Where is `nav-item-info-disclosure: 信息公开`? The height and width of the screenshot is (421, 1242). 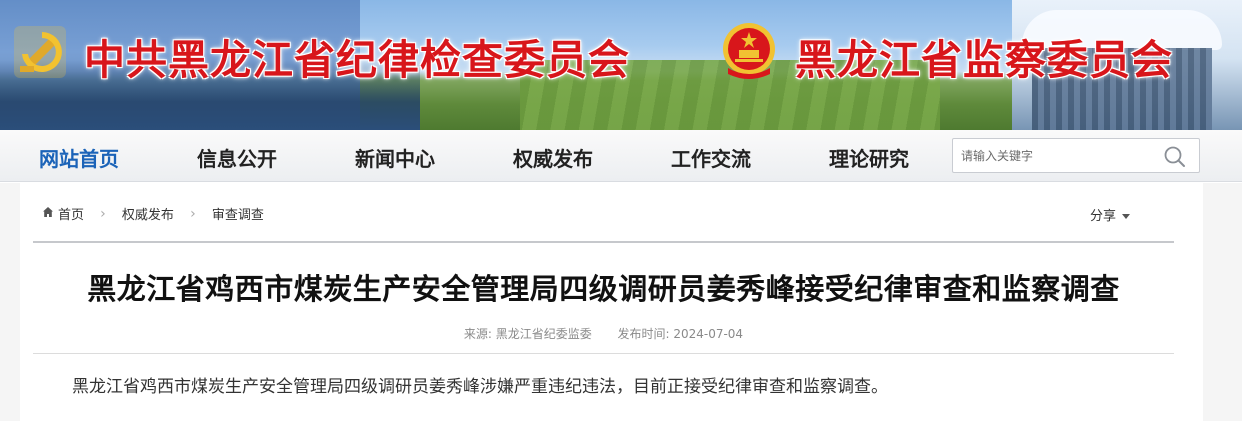 nav-item-info-disclosure: 信息公开 is located at coordinates (237, 157).